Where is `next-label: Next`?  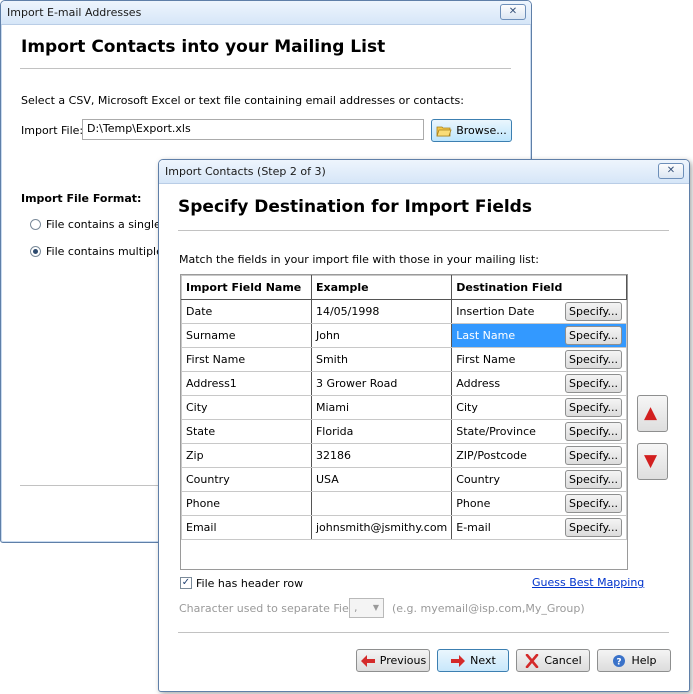 next-label: Next is located at coordinates (483, 660).